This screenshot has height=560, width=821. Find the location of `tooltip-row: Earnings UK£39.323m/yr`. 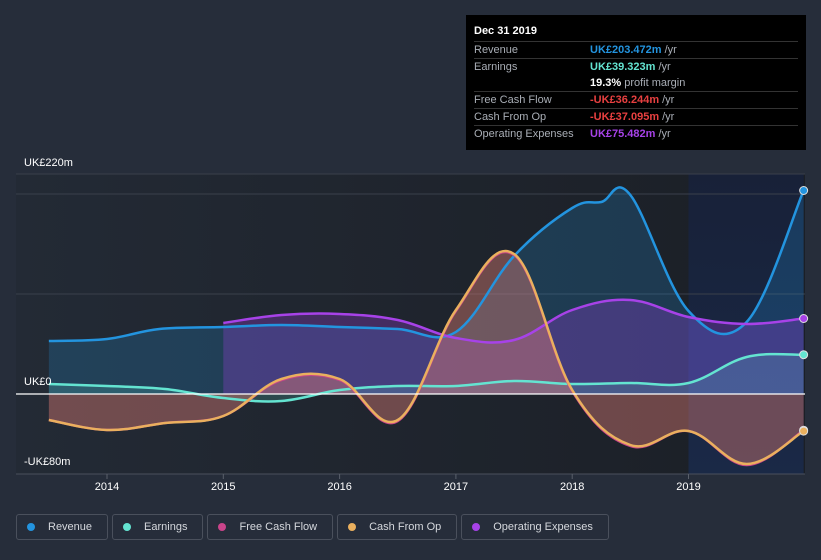

tooltip-row: Earnings UK£39.323m/yr is located at coordinates (636, 66).